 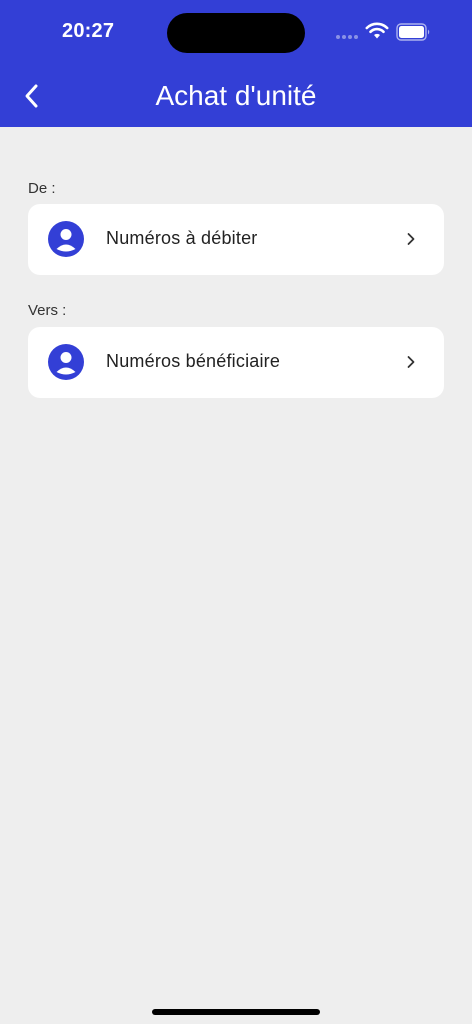 What do you see at coordinates (182, 238) in the screenshot?
I see `debit-numbers-label: Numéros à débiter` at bounding box center [182, 238].